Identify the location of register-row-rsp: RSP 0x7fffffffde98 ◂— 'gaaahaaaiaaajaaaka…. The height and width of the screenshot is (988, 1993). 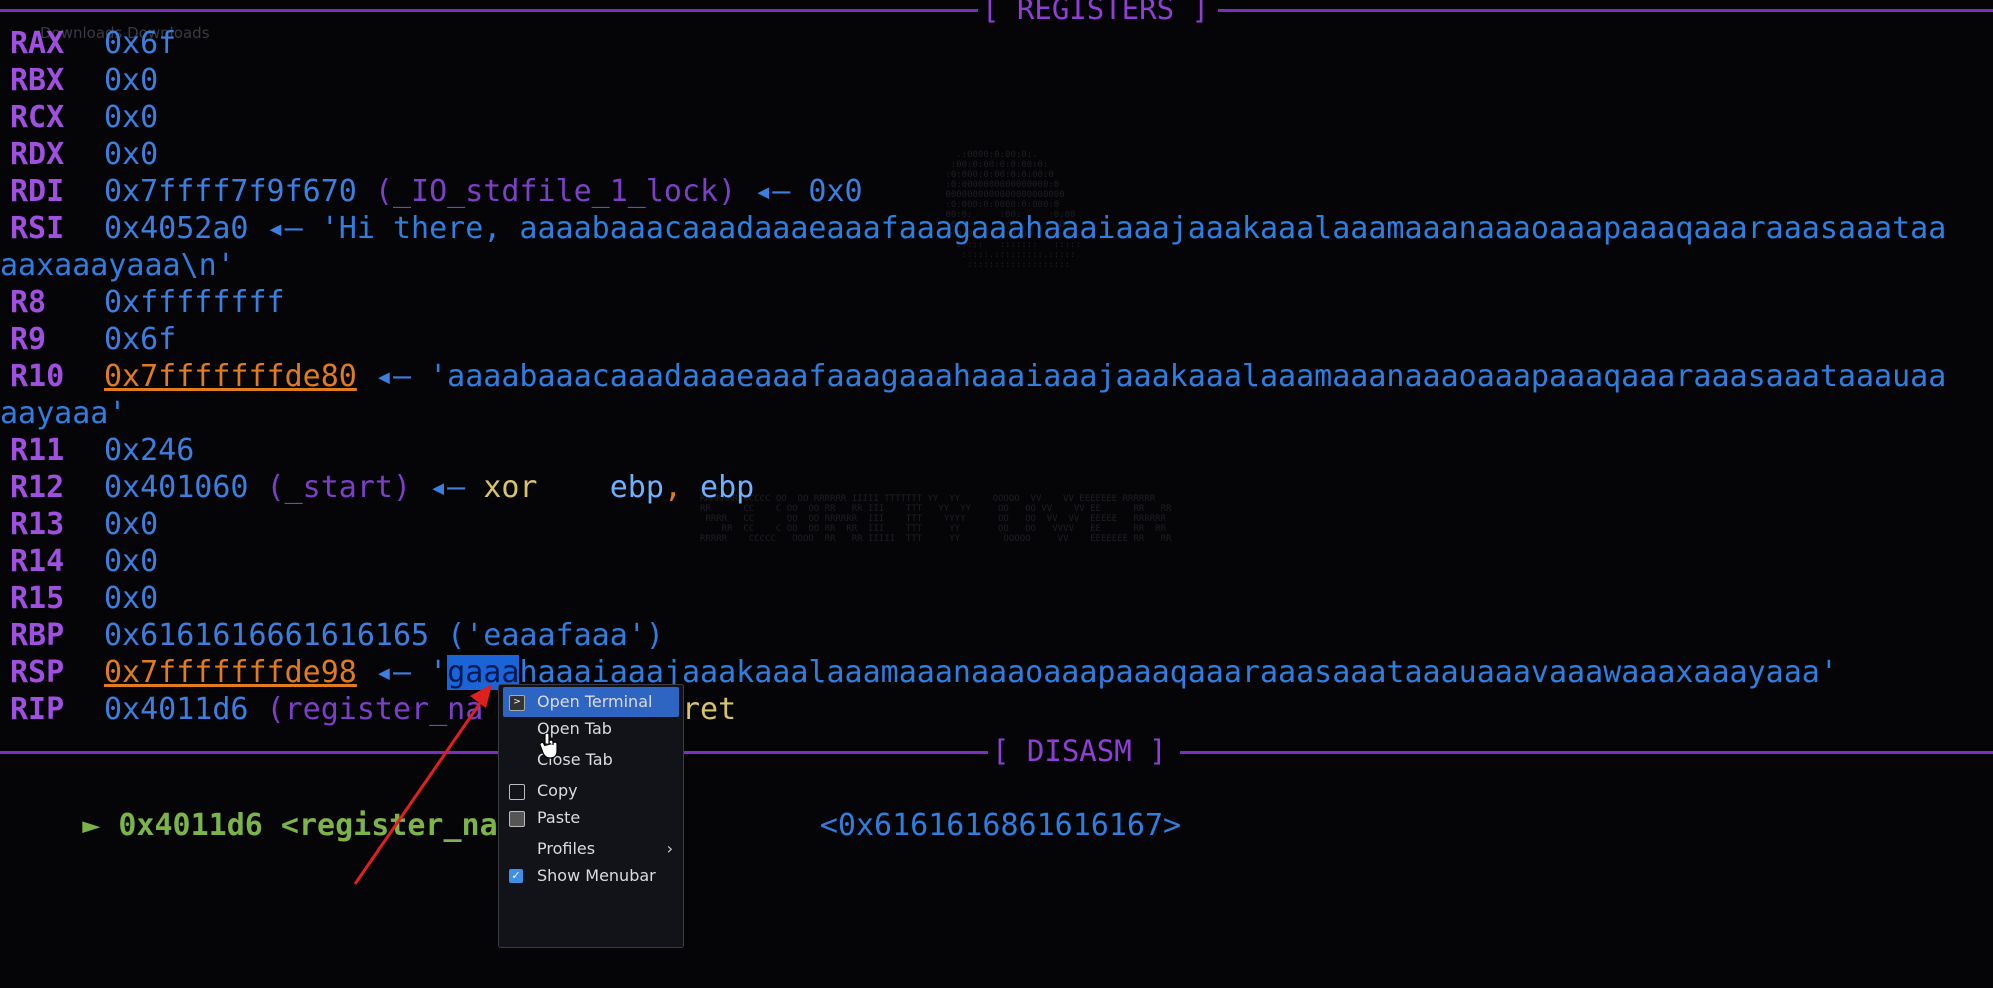
(924, 672).